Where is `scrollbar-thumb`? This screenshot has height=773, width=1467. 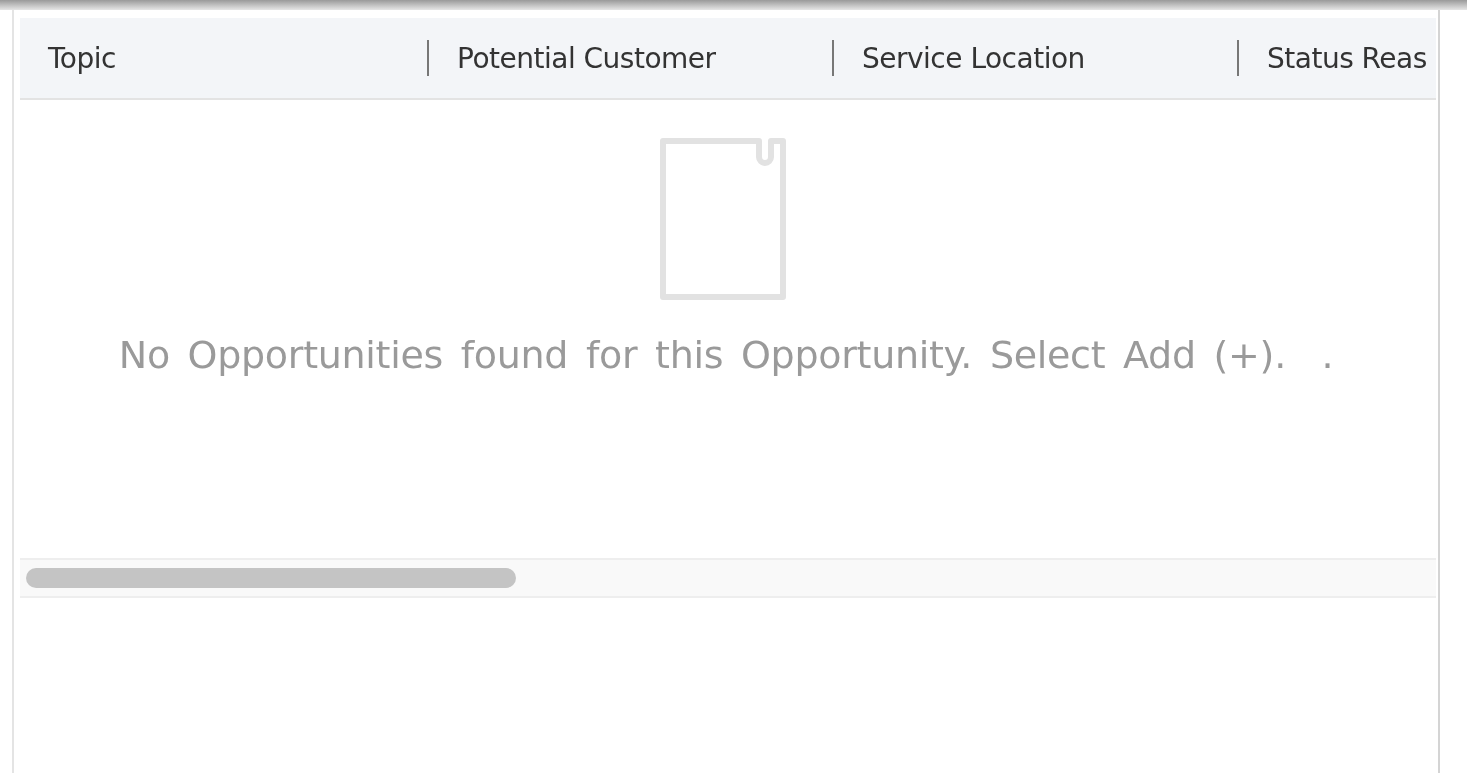 scrollbar-thumb is located at coordinates (271, 578).